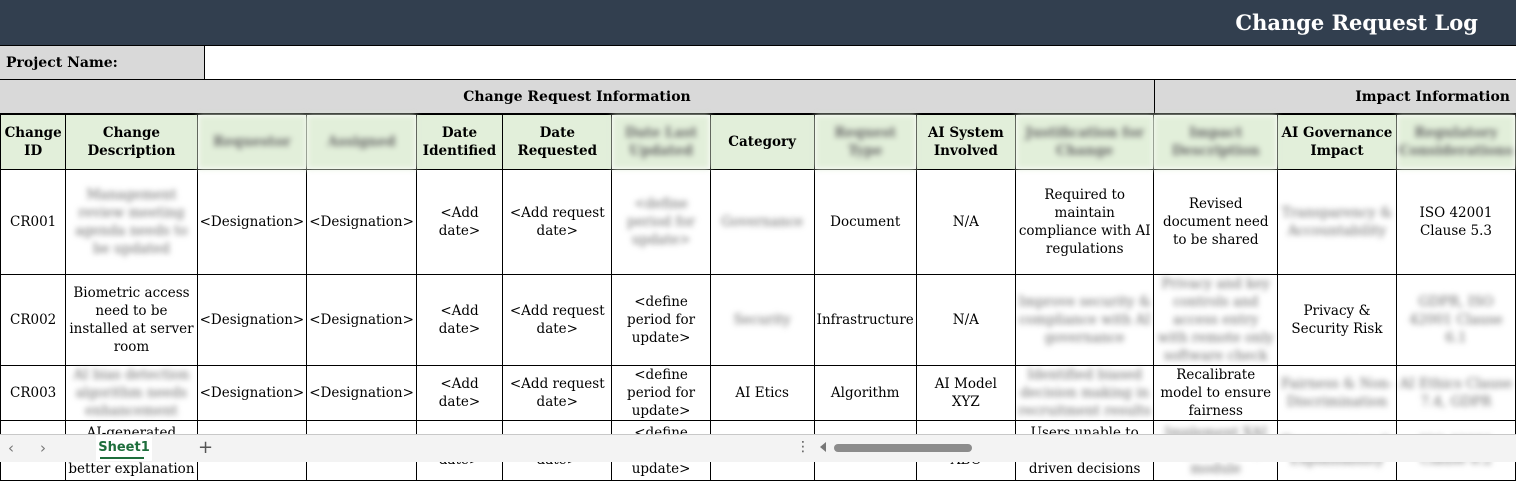 The height and width of the screenshot is (481, 1516). Describe the element at coordinates (1455, 222) in the screenshot. I see `table-cell: ISO 42001 Clause 5.3` at that location.